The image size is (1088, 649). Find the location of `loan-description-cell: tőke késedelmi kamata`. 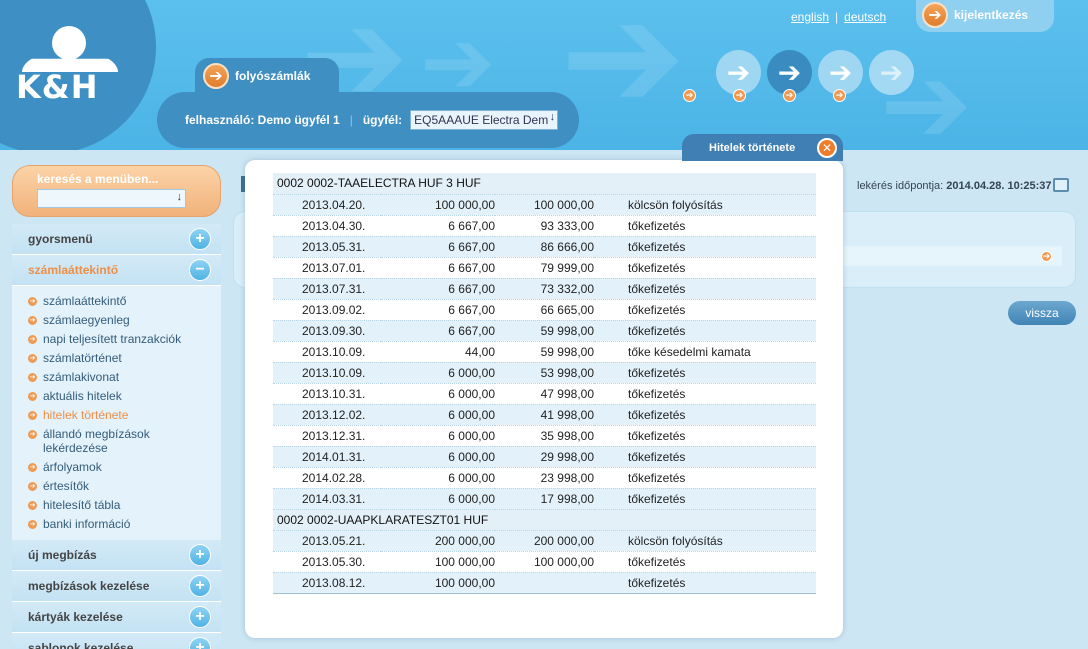

loan-description-cell: tőke késedelmi kamata is located at coordinates (705, 352).